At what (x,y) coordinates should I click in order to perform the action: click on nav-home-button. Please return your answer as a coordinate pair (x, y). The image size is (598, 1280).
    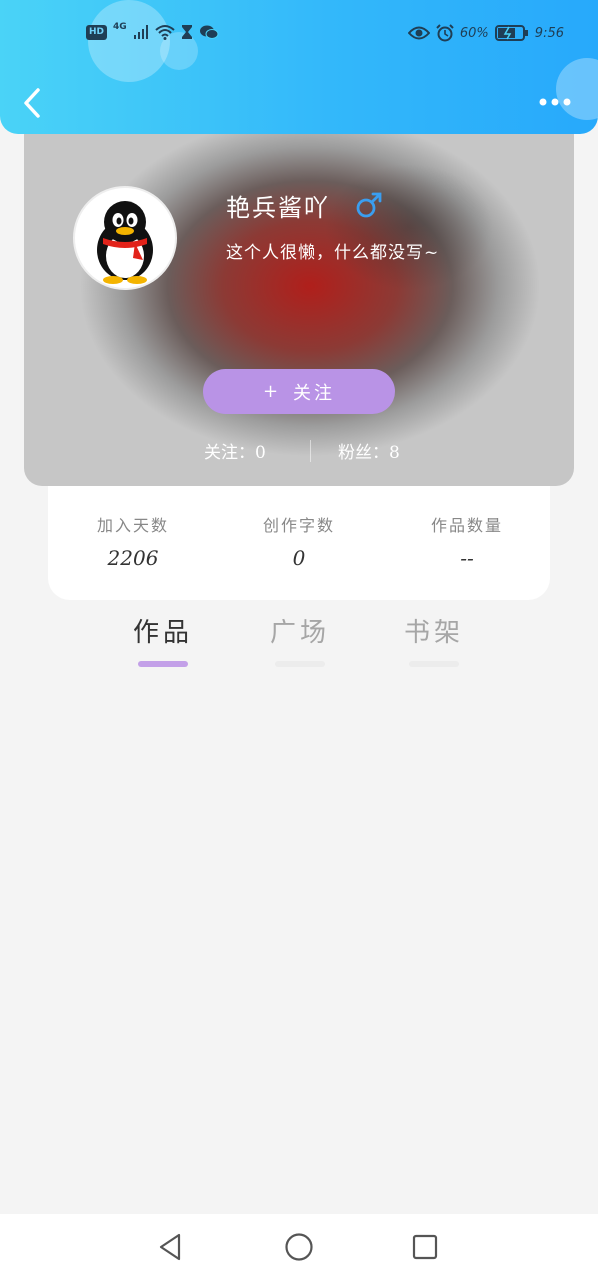
    Looking at the image, I should click on (299, 1247).